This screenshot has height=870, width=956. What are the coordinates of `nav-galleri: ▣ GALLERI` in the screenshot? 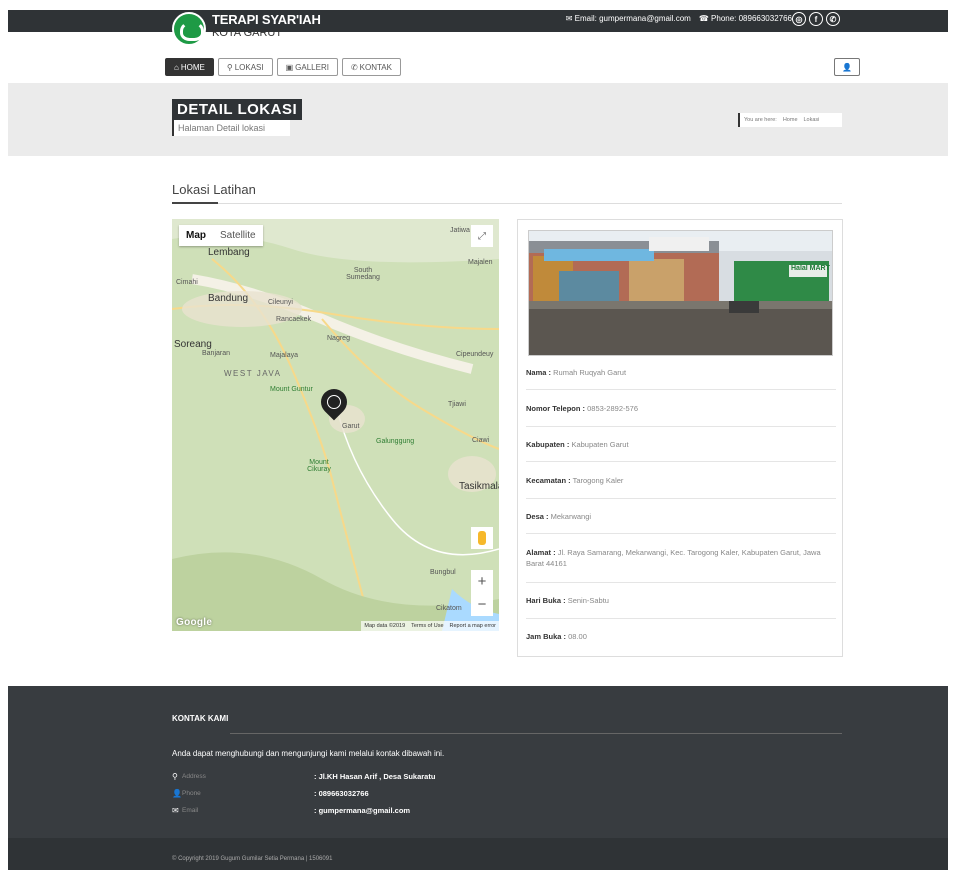 It's located at (307, 67).